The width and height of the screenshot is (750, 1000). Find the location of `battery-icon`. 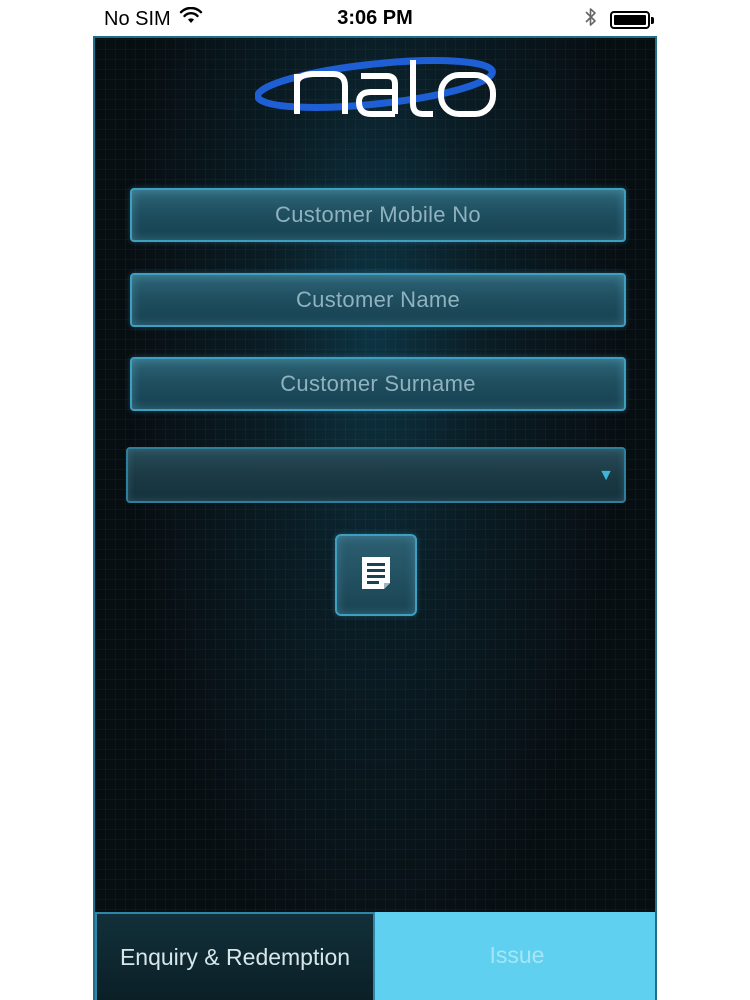

battery-icon is located at coordinates (632, 20).